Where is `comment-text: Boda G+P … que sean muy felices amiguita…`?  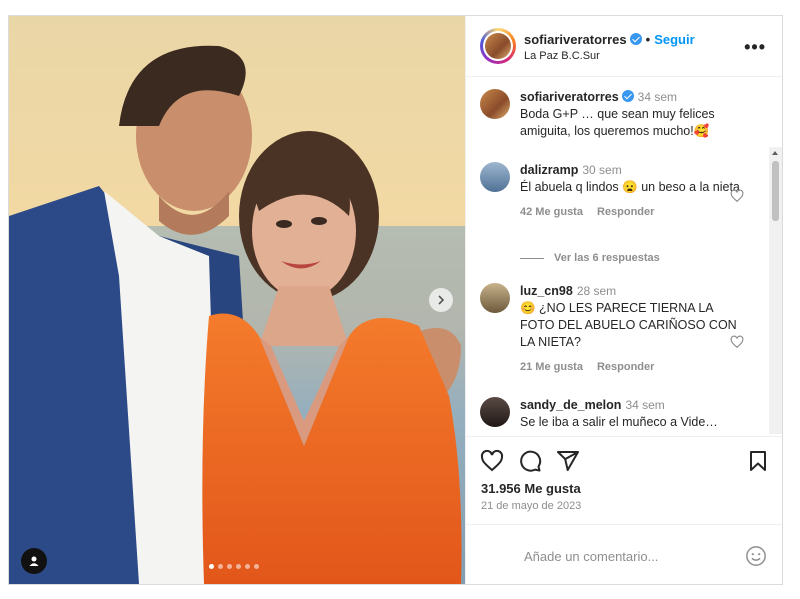
comment-text: Boda G+P … que sean muy felices amiguita… is located at coordinates (617, 122).